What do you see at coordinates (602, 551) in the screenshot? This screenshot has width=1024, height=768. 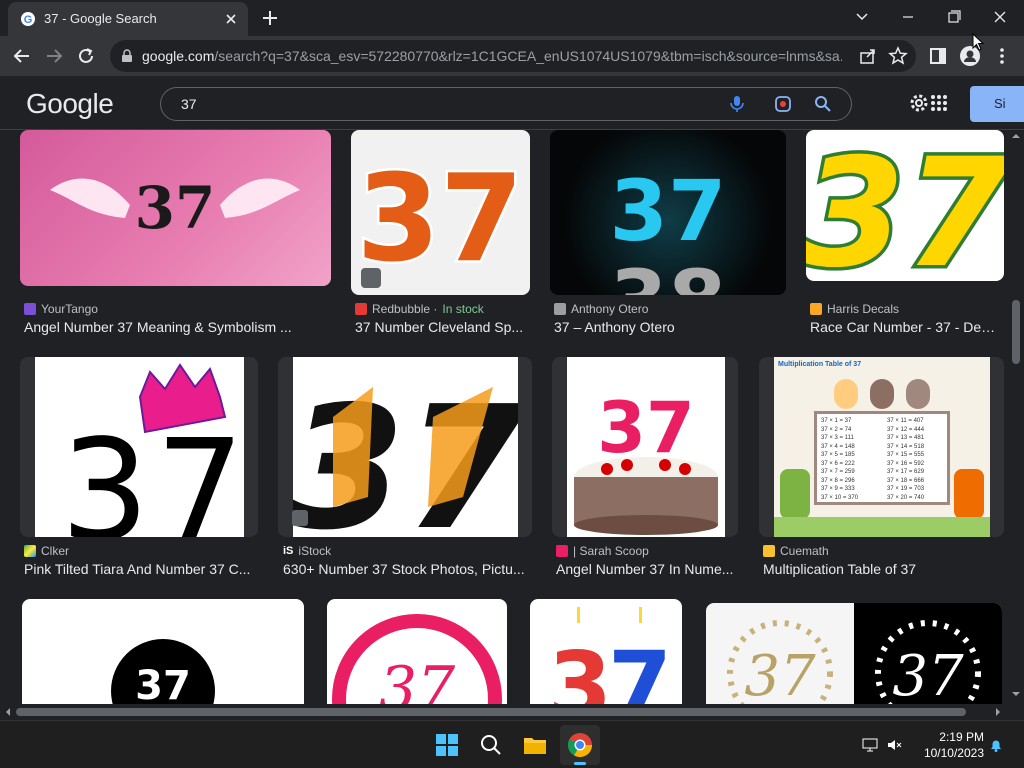 I see `result-source: | Sarah Scoop` at bounding box center [602, 551].